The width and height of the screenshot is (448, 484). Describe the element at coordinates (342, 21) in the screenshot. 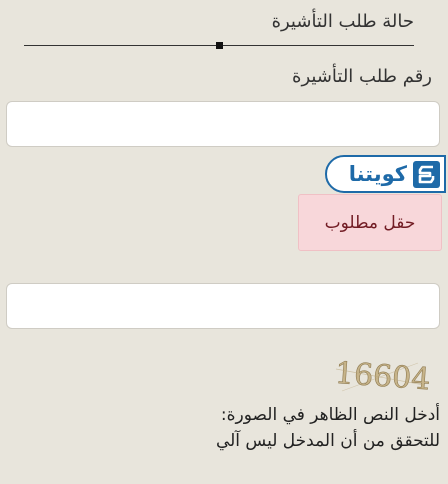

I see `status-title: حالة طلب التأشيرة` at that location.